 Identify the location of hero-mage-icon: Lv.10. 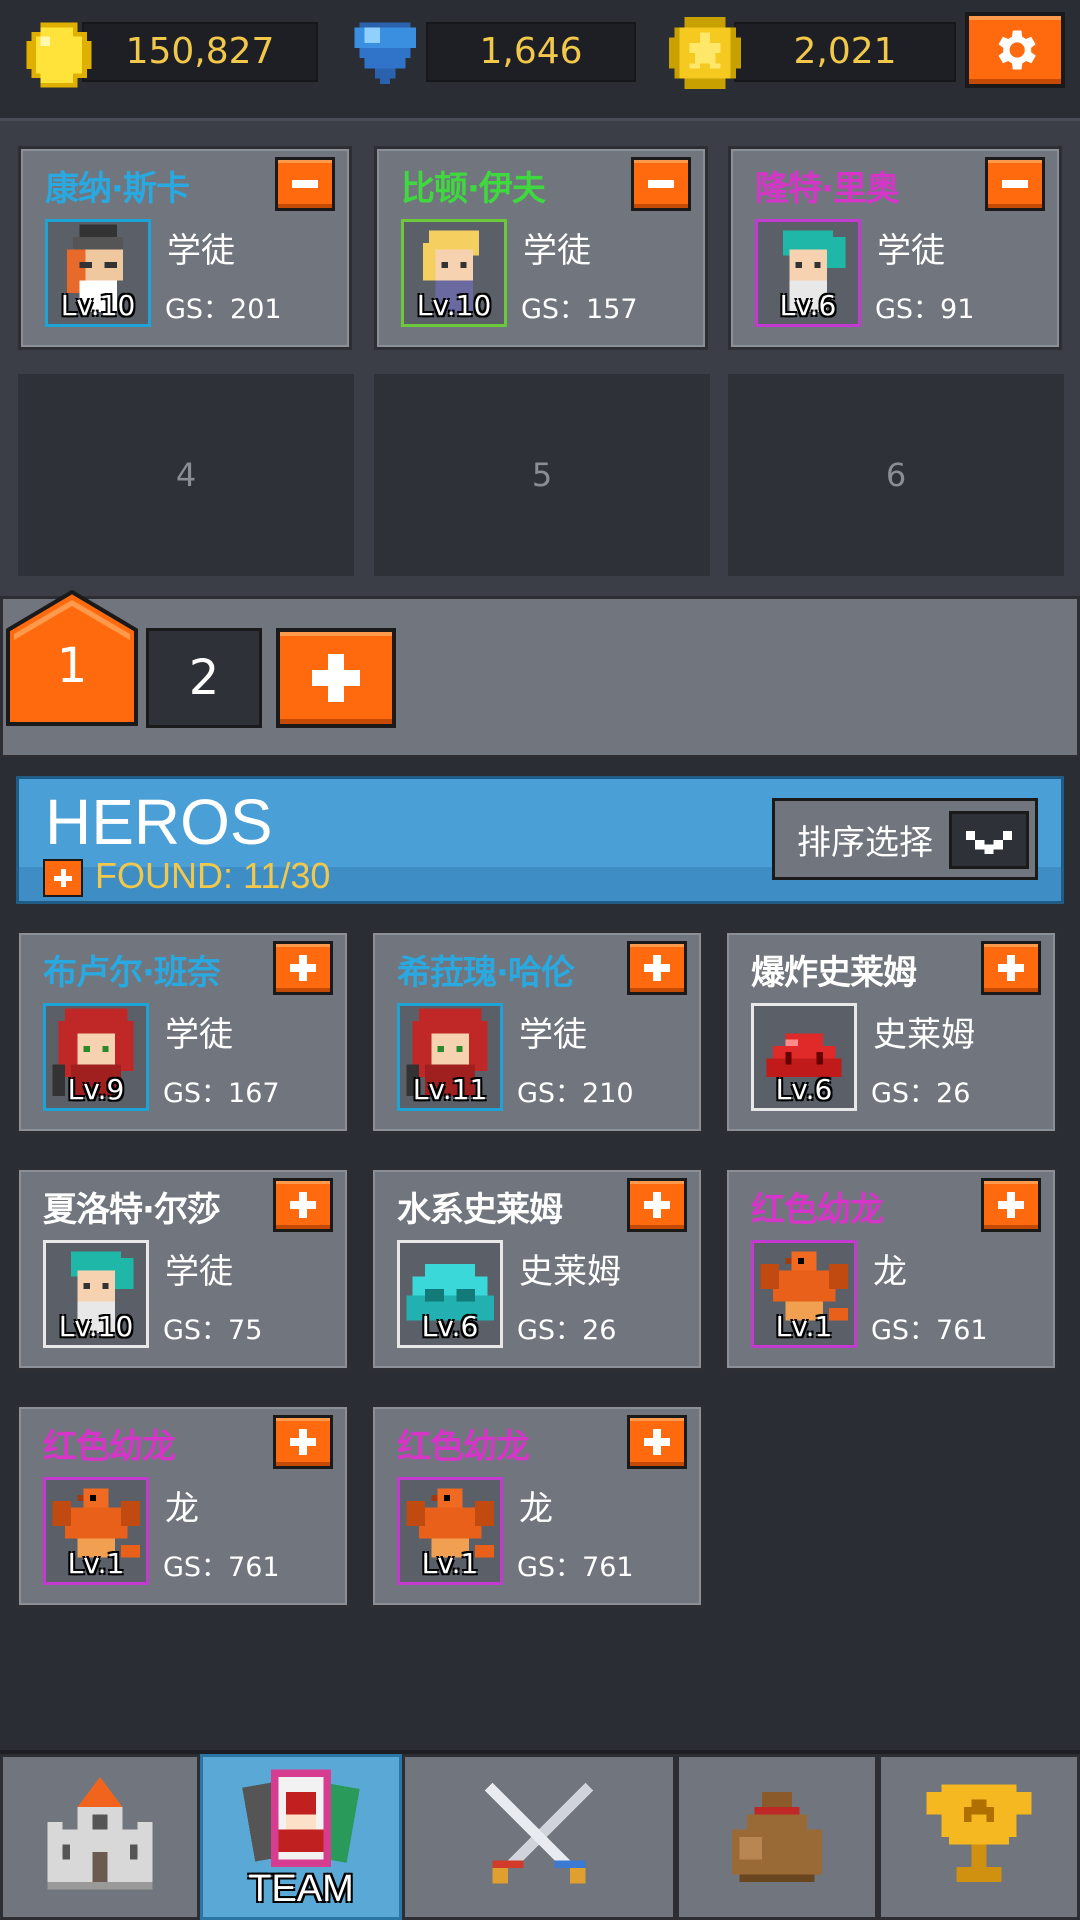
(98, 273).